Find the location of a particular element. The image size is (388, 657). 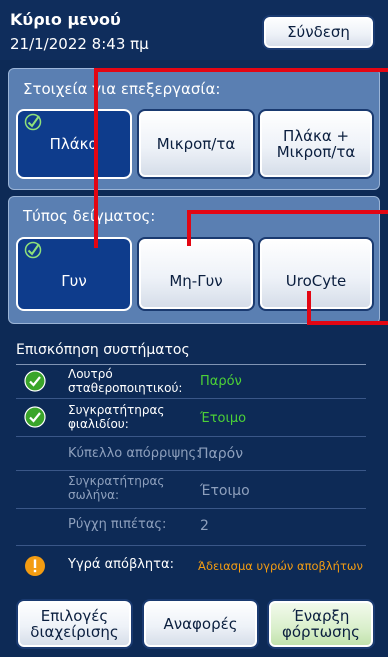

row-tube-holder-label: Συγκρατήτηρας σωλήνα: is located at coordinates (116, 488).